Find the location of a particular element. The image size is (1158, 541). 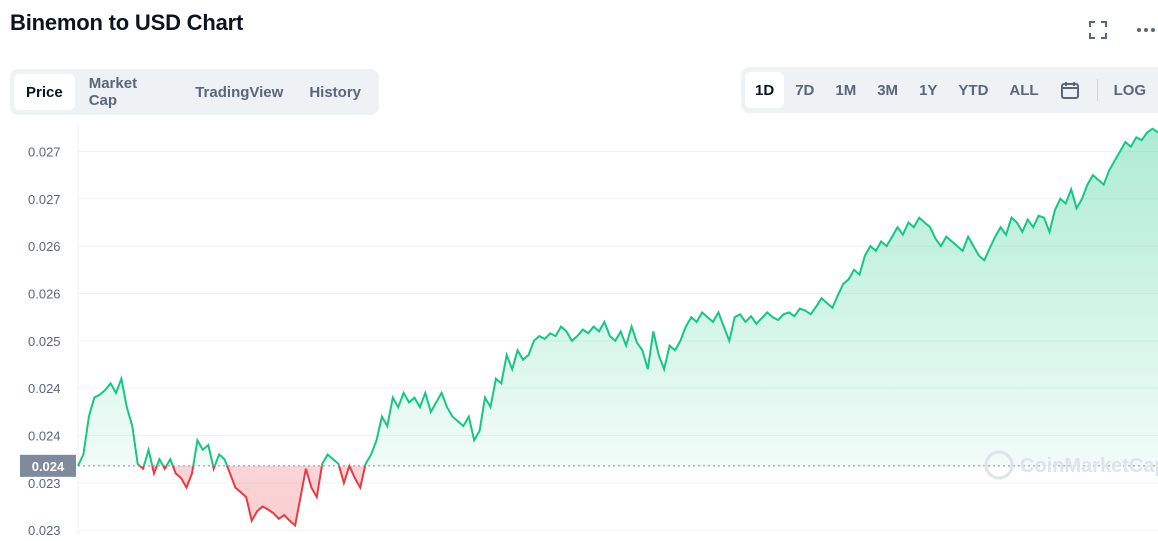

tab-price: Price is located at coordinates (44, 92).